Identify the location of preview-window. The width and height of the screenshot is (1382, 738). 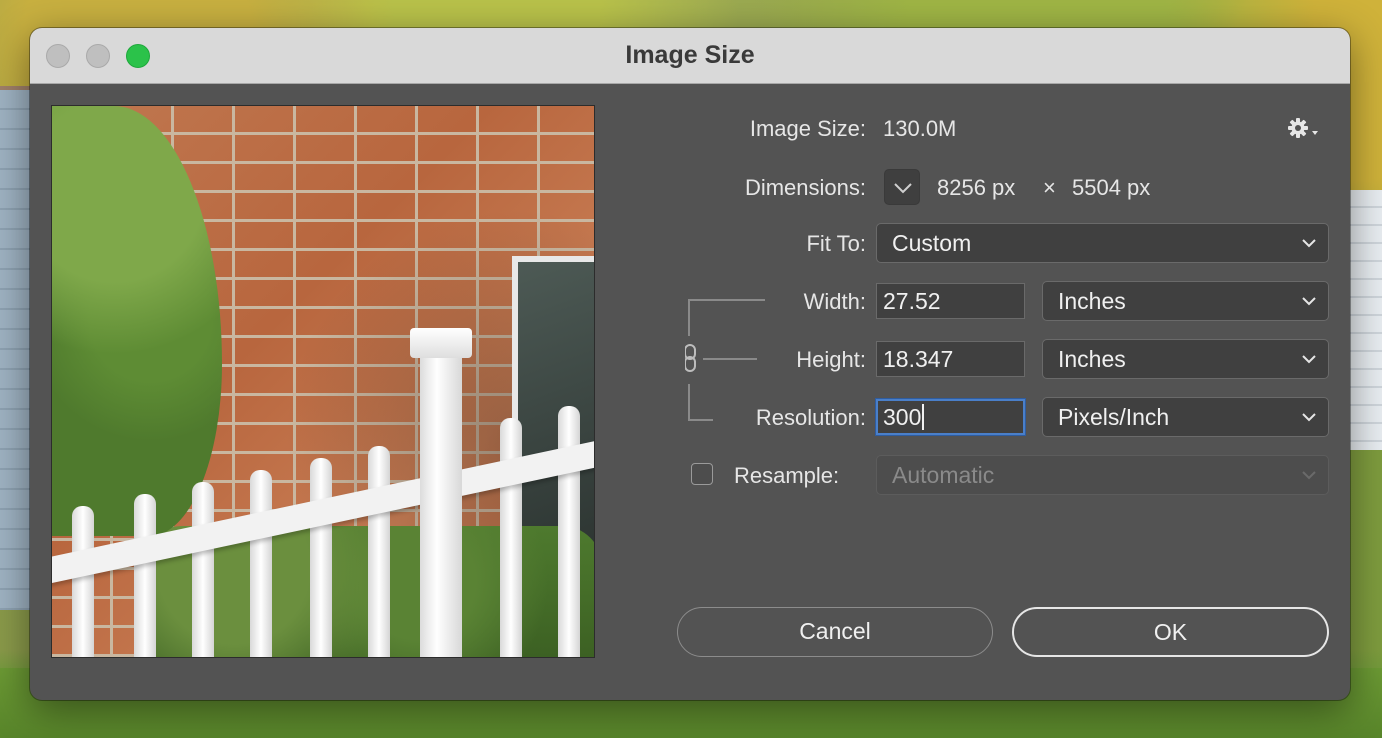
(553, 406).